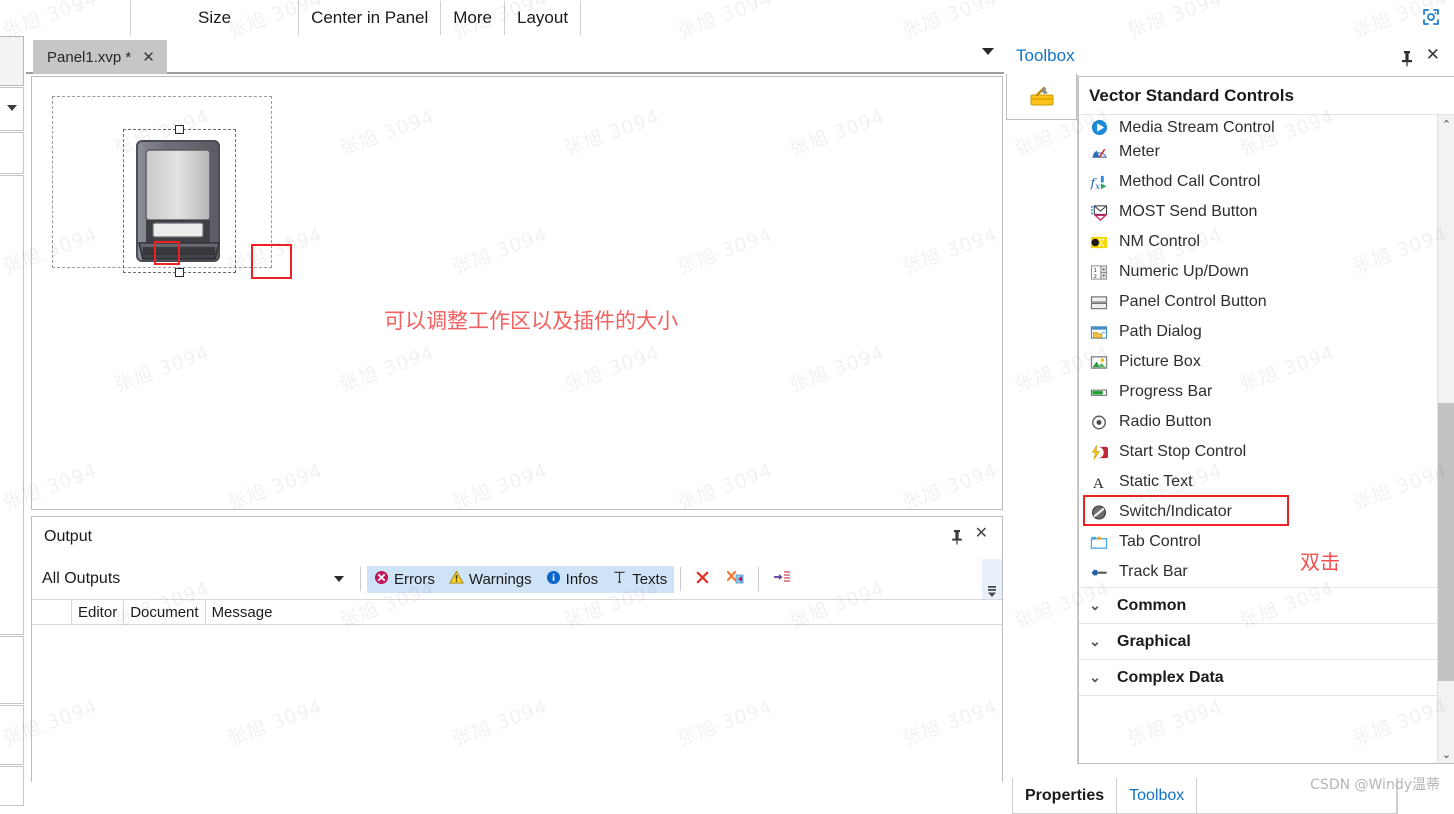 Image resolution: width=1454 pixels, height=814 pixels. I want to click on tab-control-icon, so click(1099, 542).